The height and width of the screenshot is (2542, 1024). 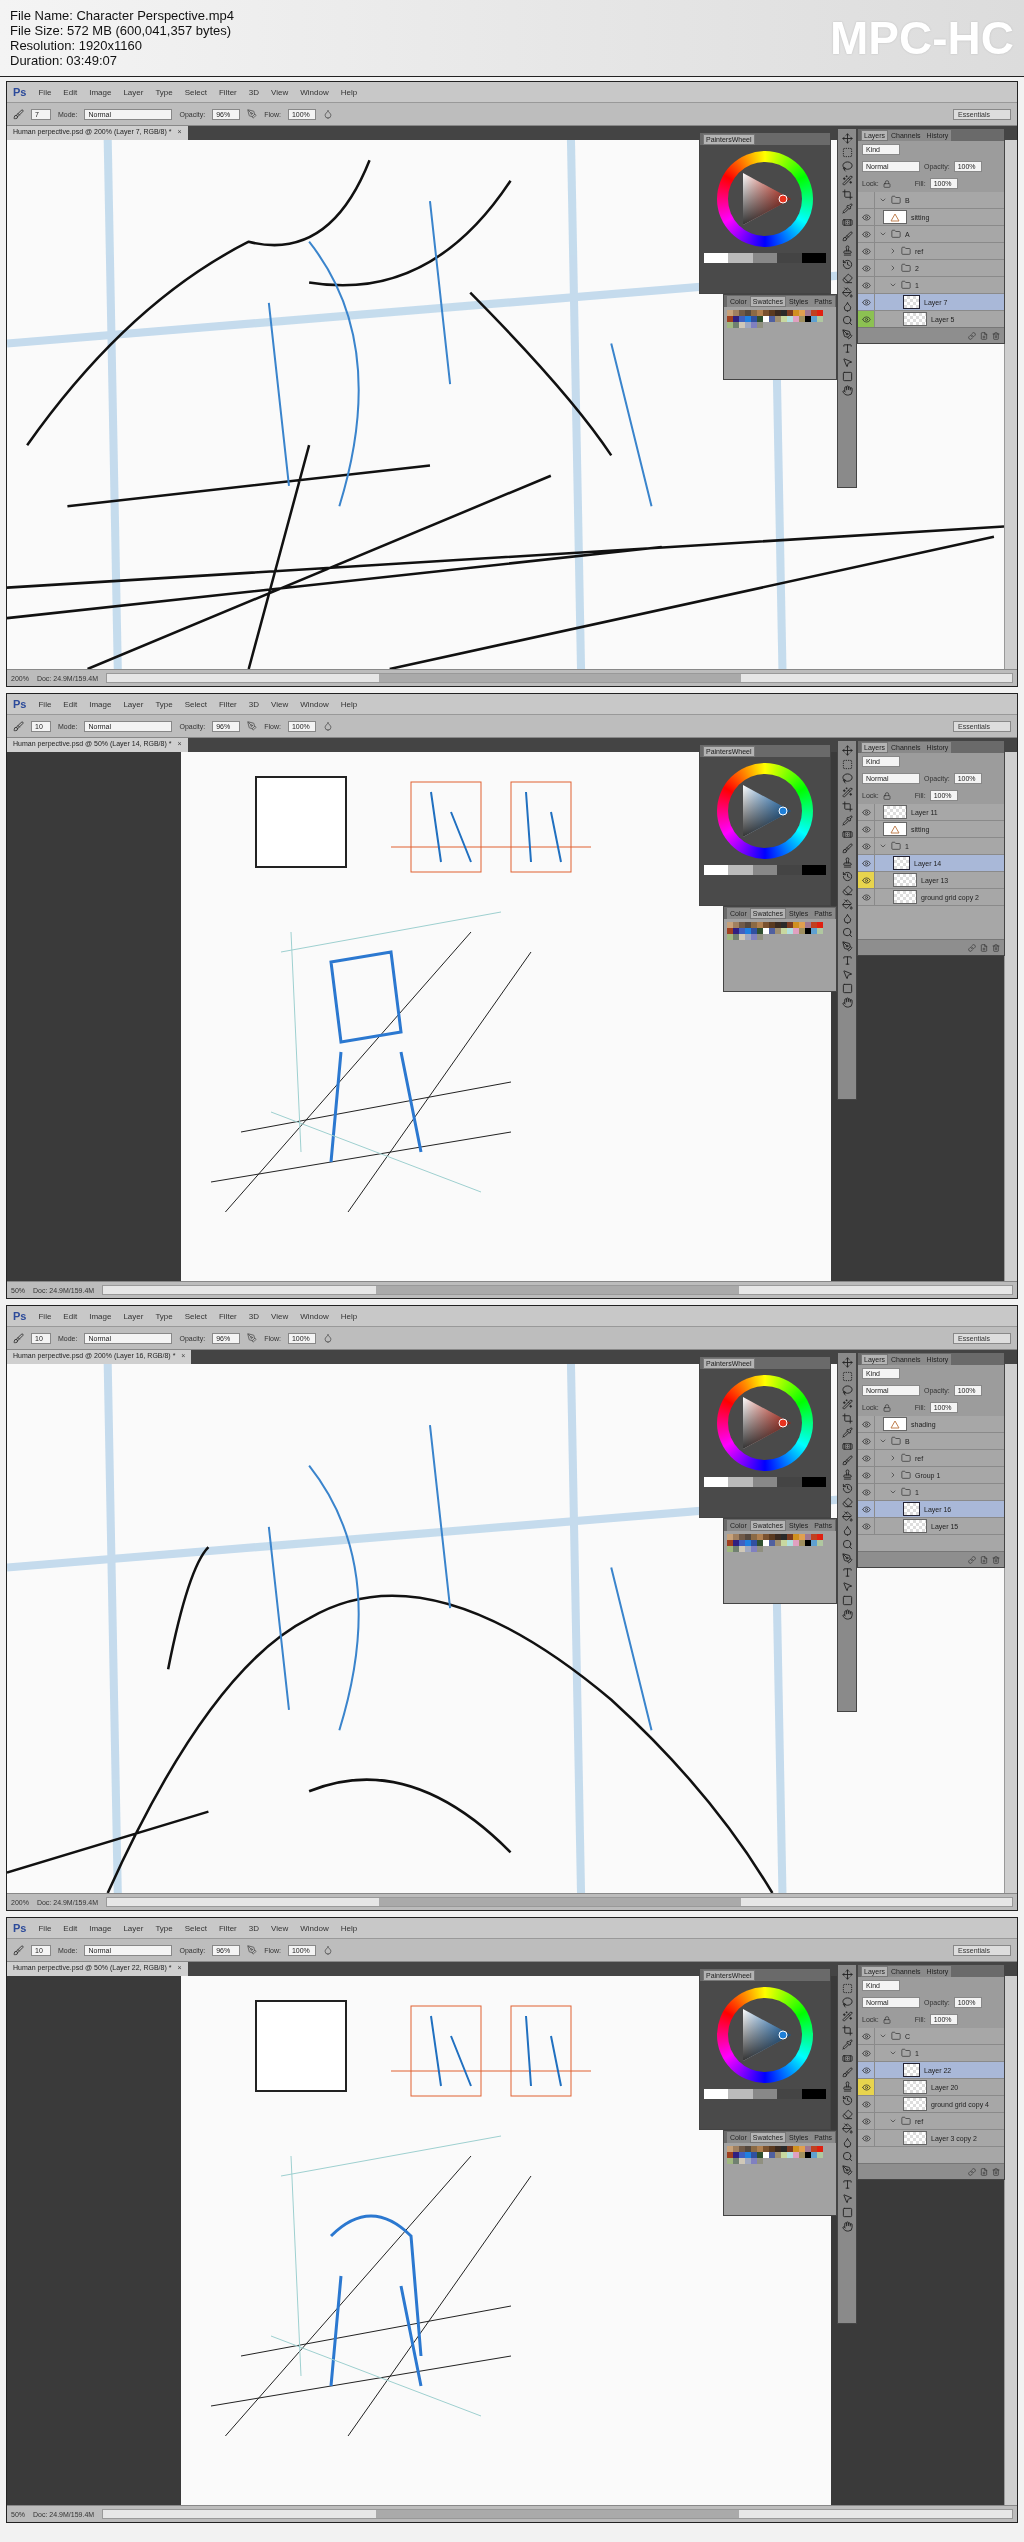 I want to click on menu-item: View, so click(x=280, y=1928).